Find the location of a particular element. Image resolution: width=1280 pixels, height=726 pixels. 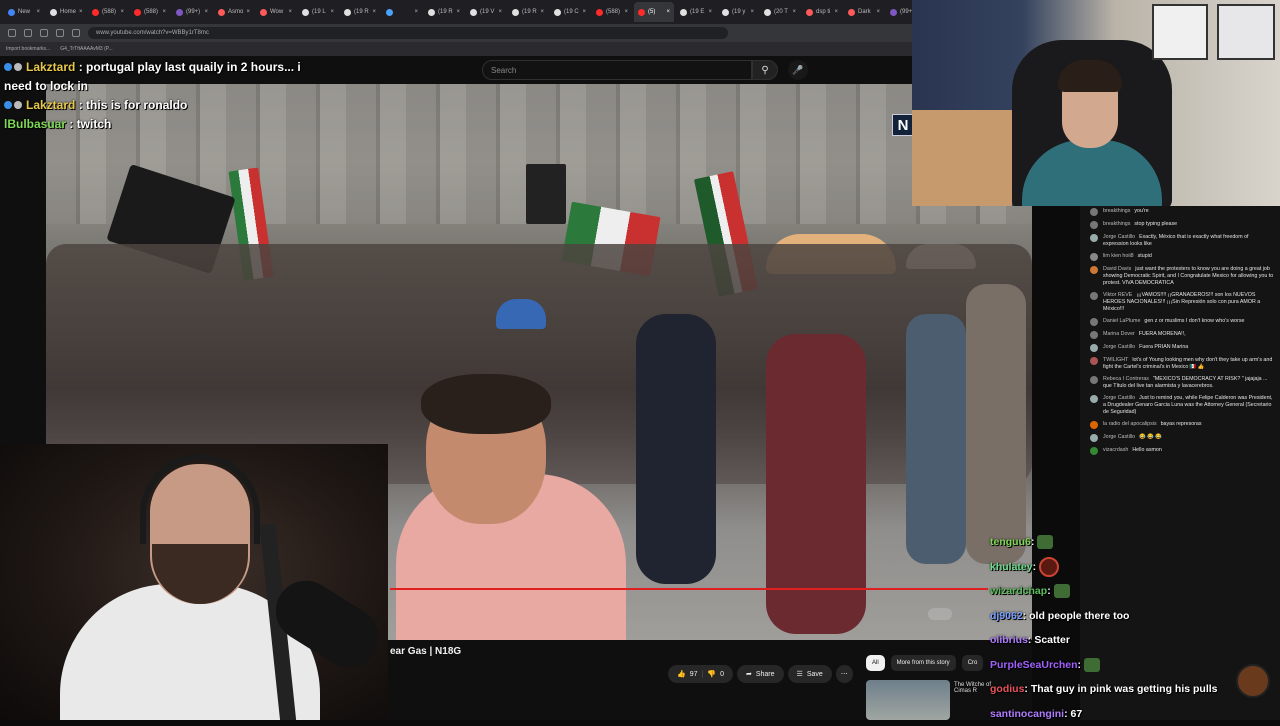

chip-all: All is located at coordinates (875, 663).